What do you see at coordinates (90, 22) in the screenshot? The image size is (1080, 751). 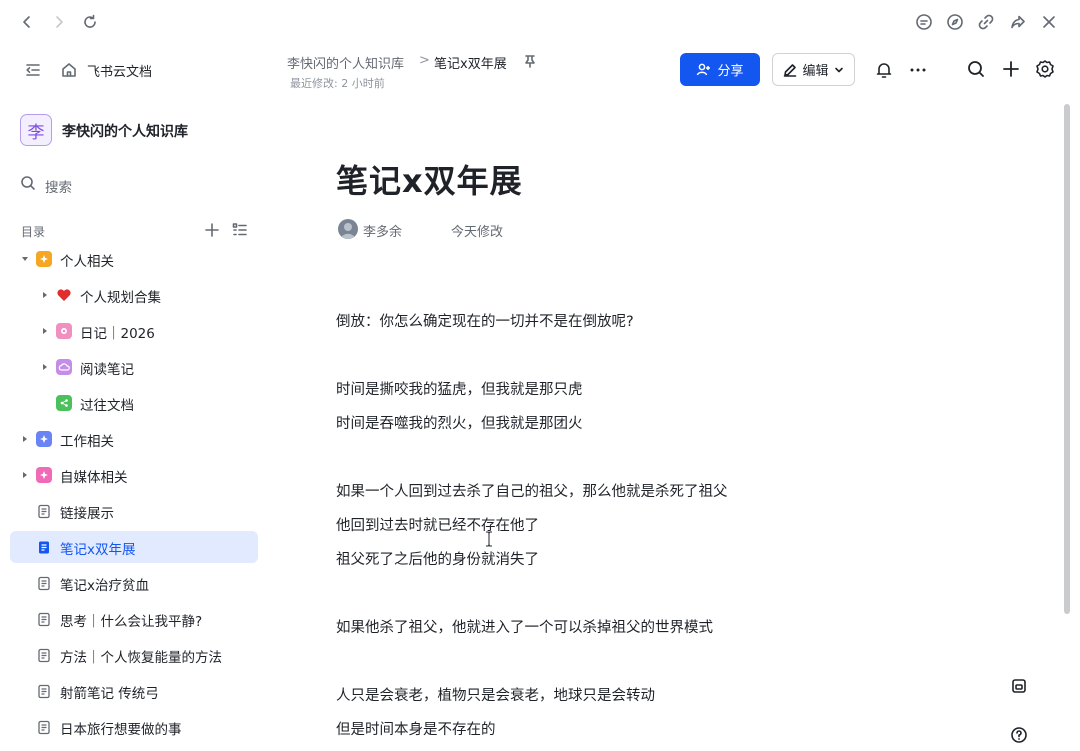 I see `refresh-icon` at bounding box center [90, 22].